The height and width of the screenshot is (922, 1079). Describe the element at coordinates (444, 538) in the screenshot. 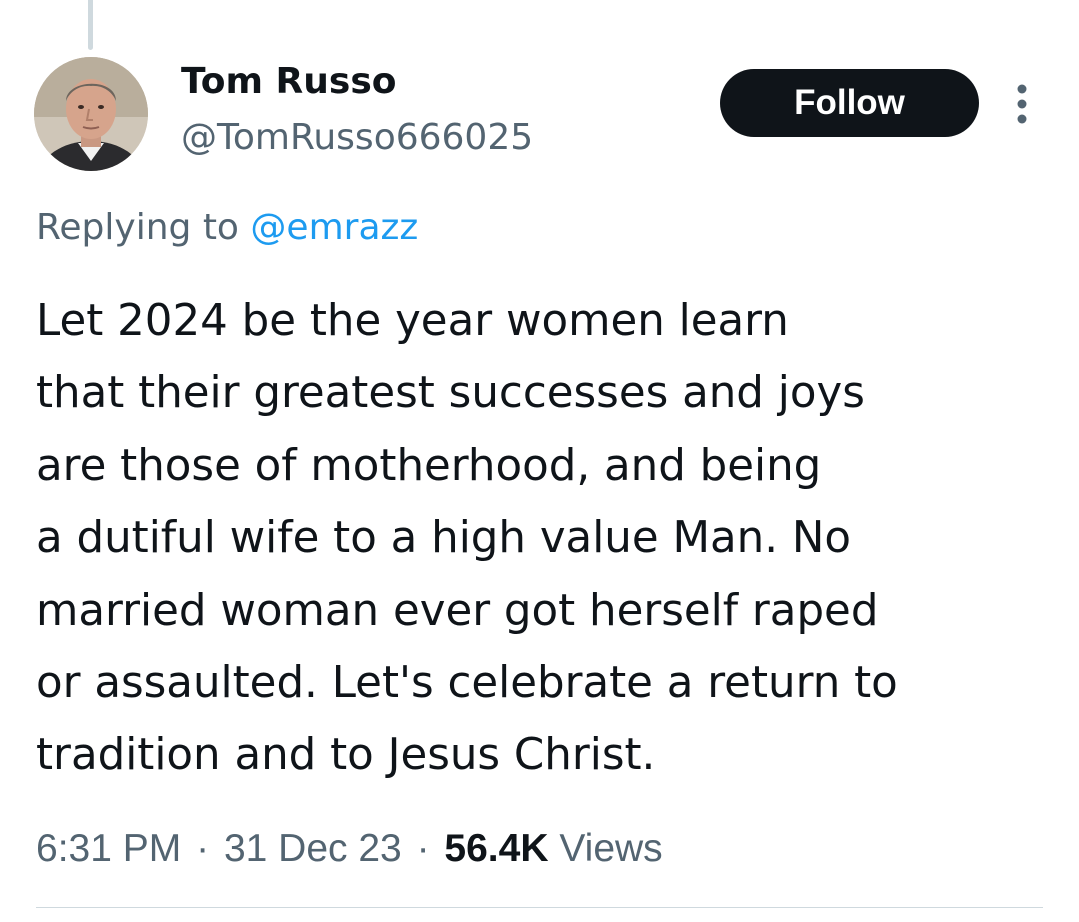

I see `tweet-text-line: a dutiful wife to a high value Man. No` at that location.